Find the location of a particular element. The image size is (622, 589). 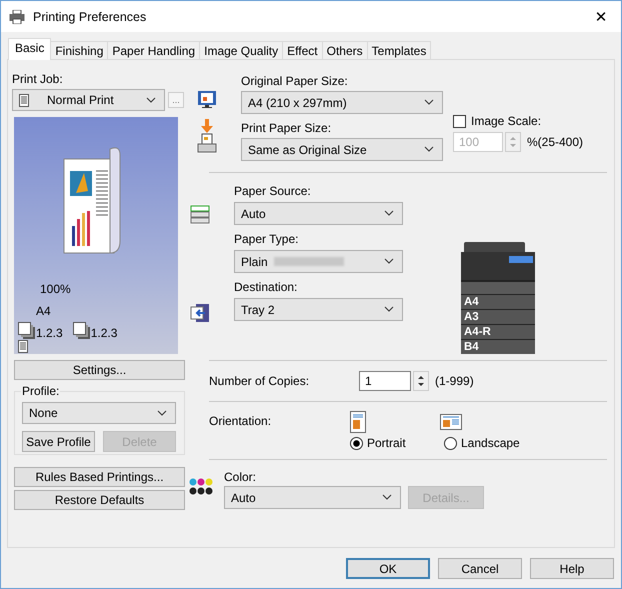

tray-label: A4-R is located at coordinates (498, 331).